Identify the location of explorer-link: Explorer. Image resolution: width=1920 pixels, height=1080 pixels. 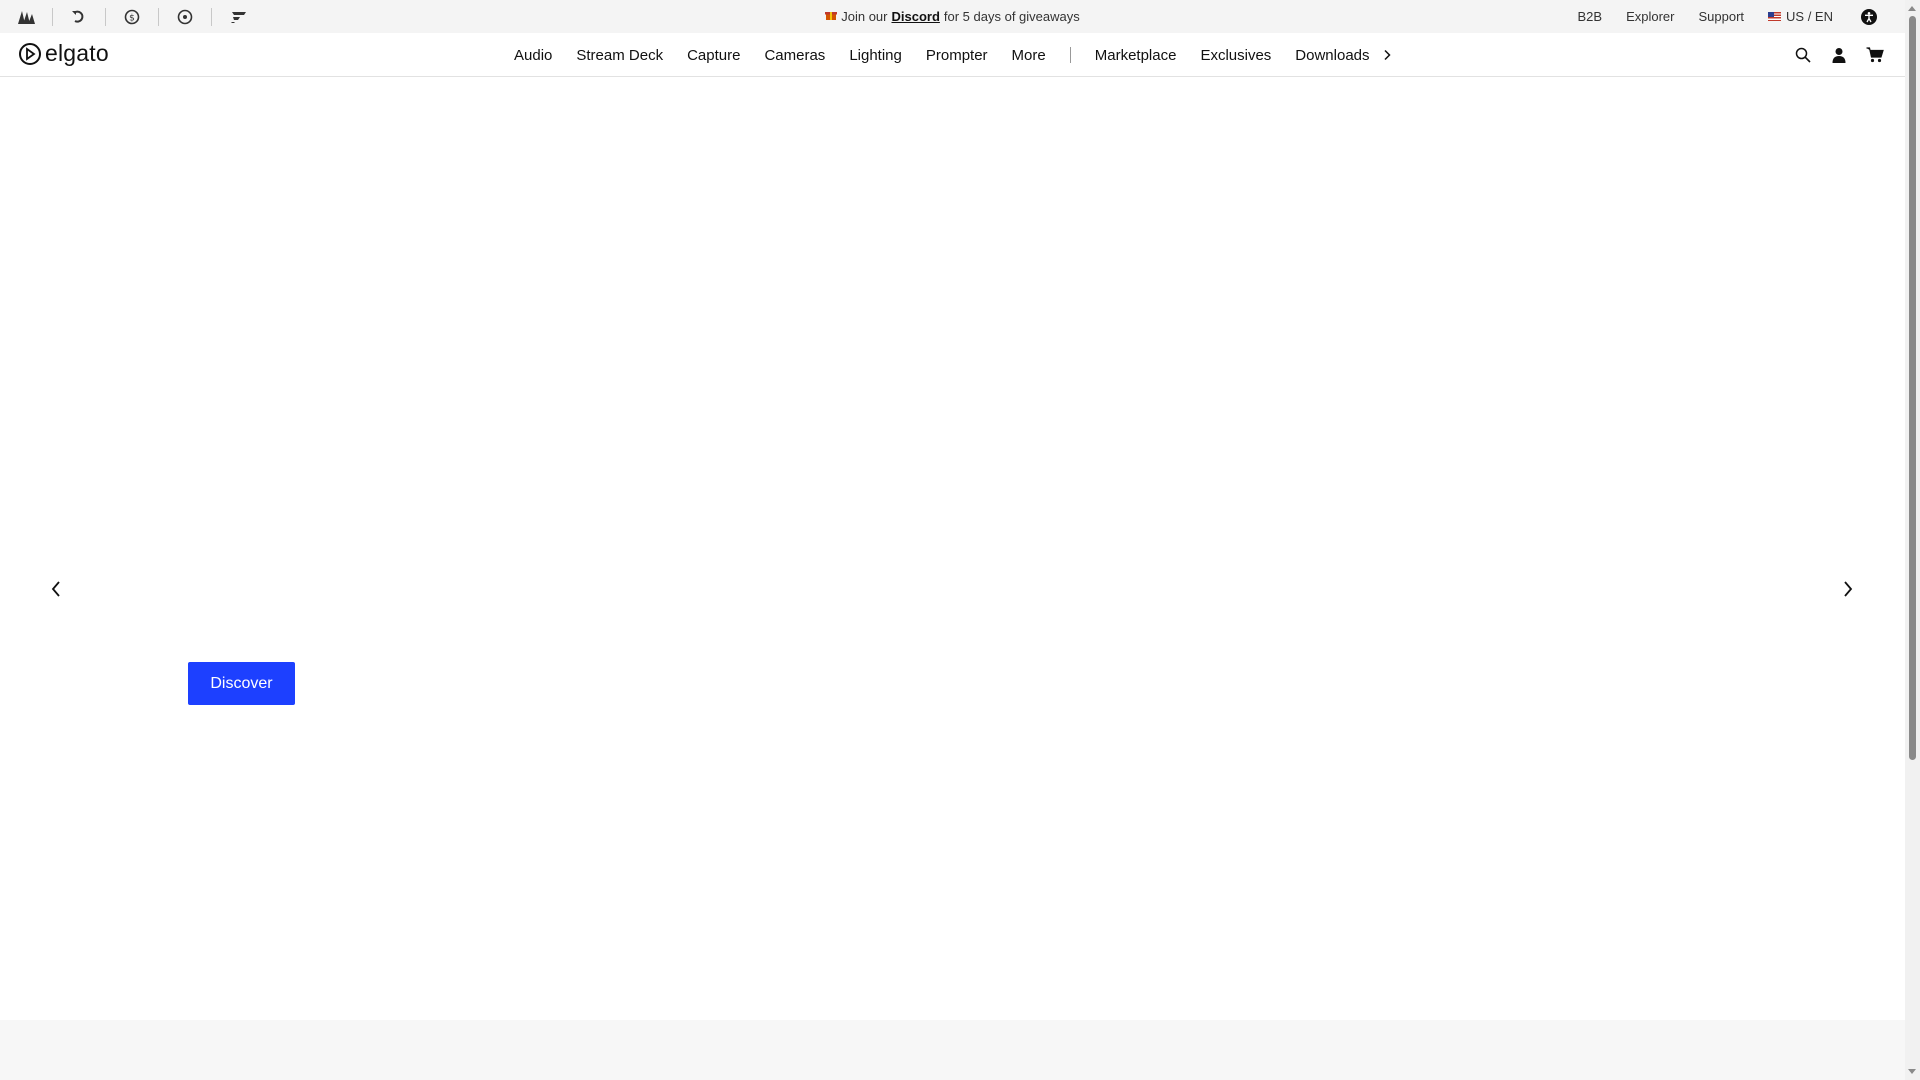
(1650, 16).